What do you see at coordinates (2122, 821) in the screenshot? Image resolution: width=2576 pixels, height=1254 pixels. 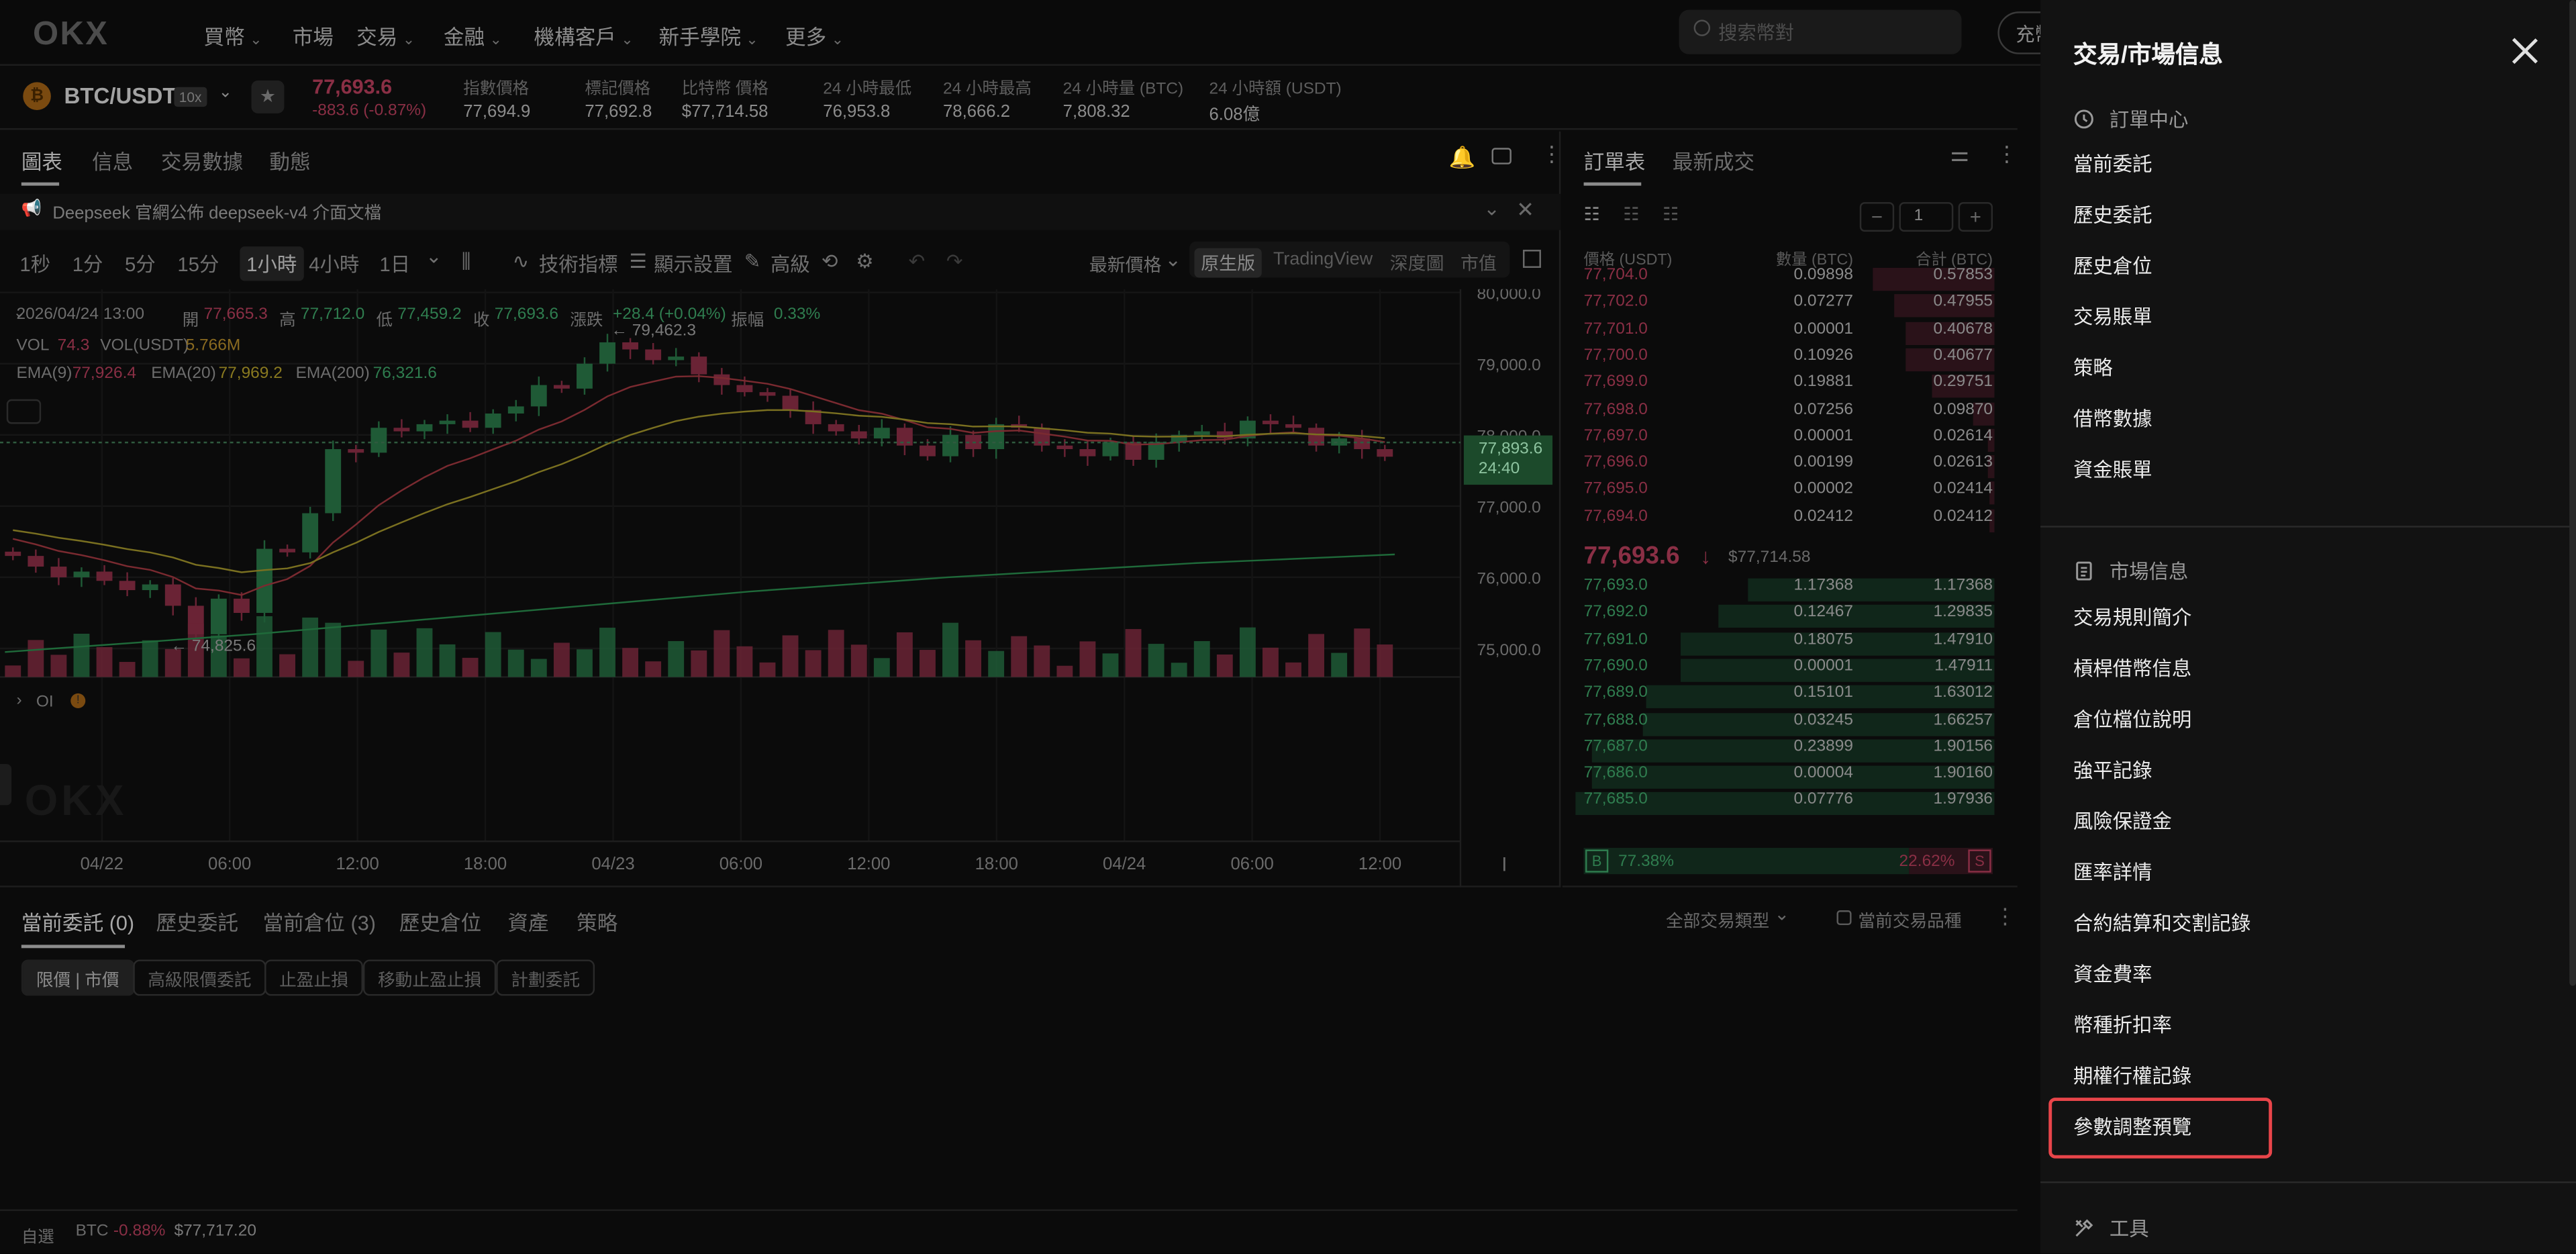 I see `market-info-item-4: 風險保證金` at bounding box center [2122, 821].